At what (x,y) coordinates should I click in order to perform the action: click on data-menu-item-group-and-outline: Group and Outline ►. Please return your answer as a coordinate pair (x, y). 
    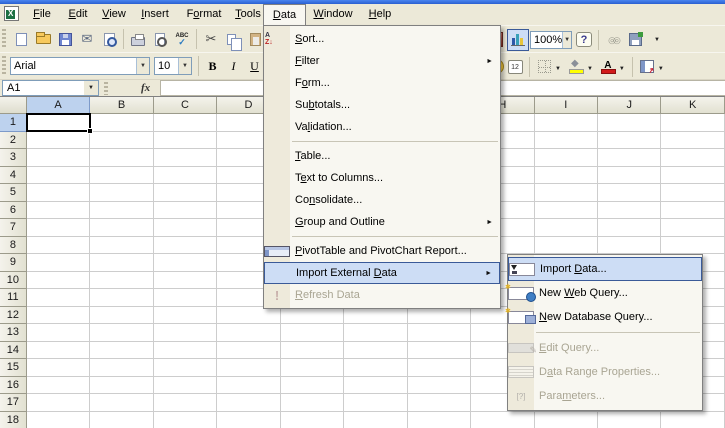
    Looking at the image, I should click on (382, 222).